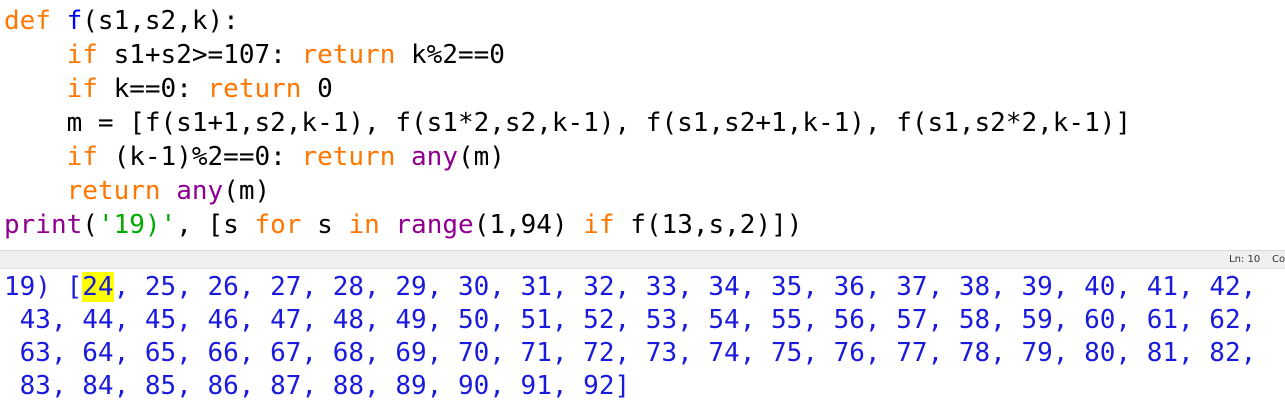 The height and width of the screenshot is (410, 1285). I want to click on line-number-indicator: Ln: 10, so click(1245, 259).